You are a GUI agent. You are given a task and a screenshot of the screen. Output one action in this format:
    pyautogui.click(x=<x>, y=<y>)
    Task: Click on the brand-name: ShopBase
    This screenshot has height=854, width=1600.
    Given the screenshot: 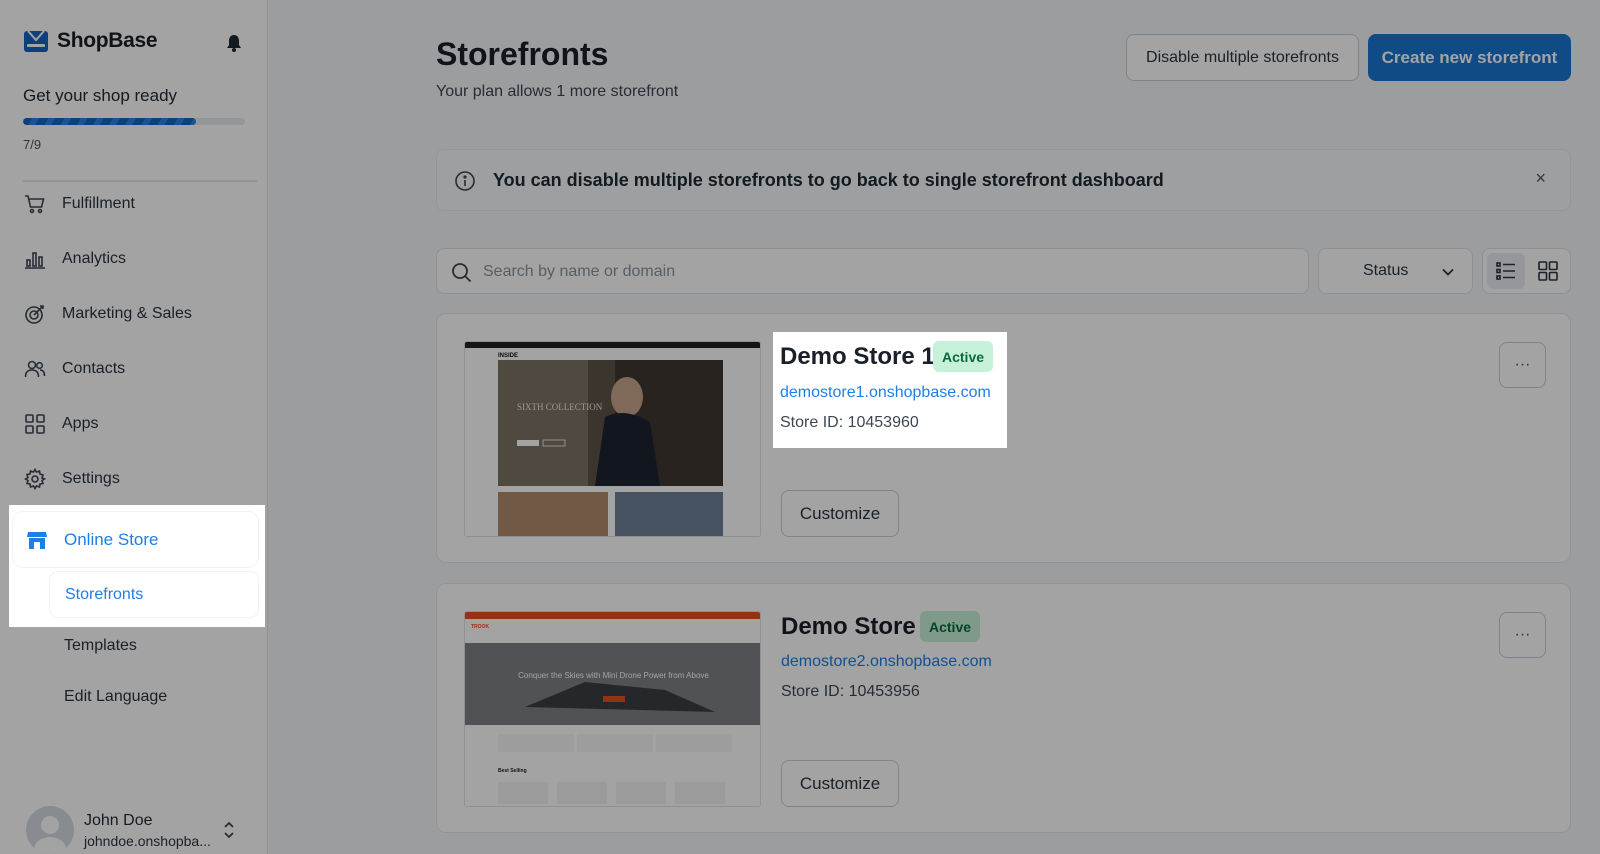 What is the action you would take?
    pyautogui.click(x=107, y=40)
    